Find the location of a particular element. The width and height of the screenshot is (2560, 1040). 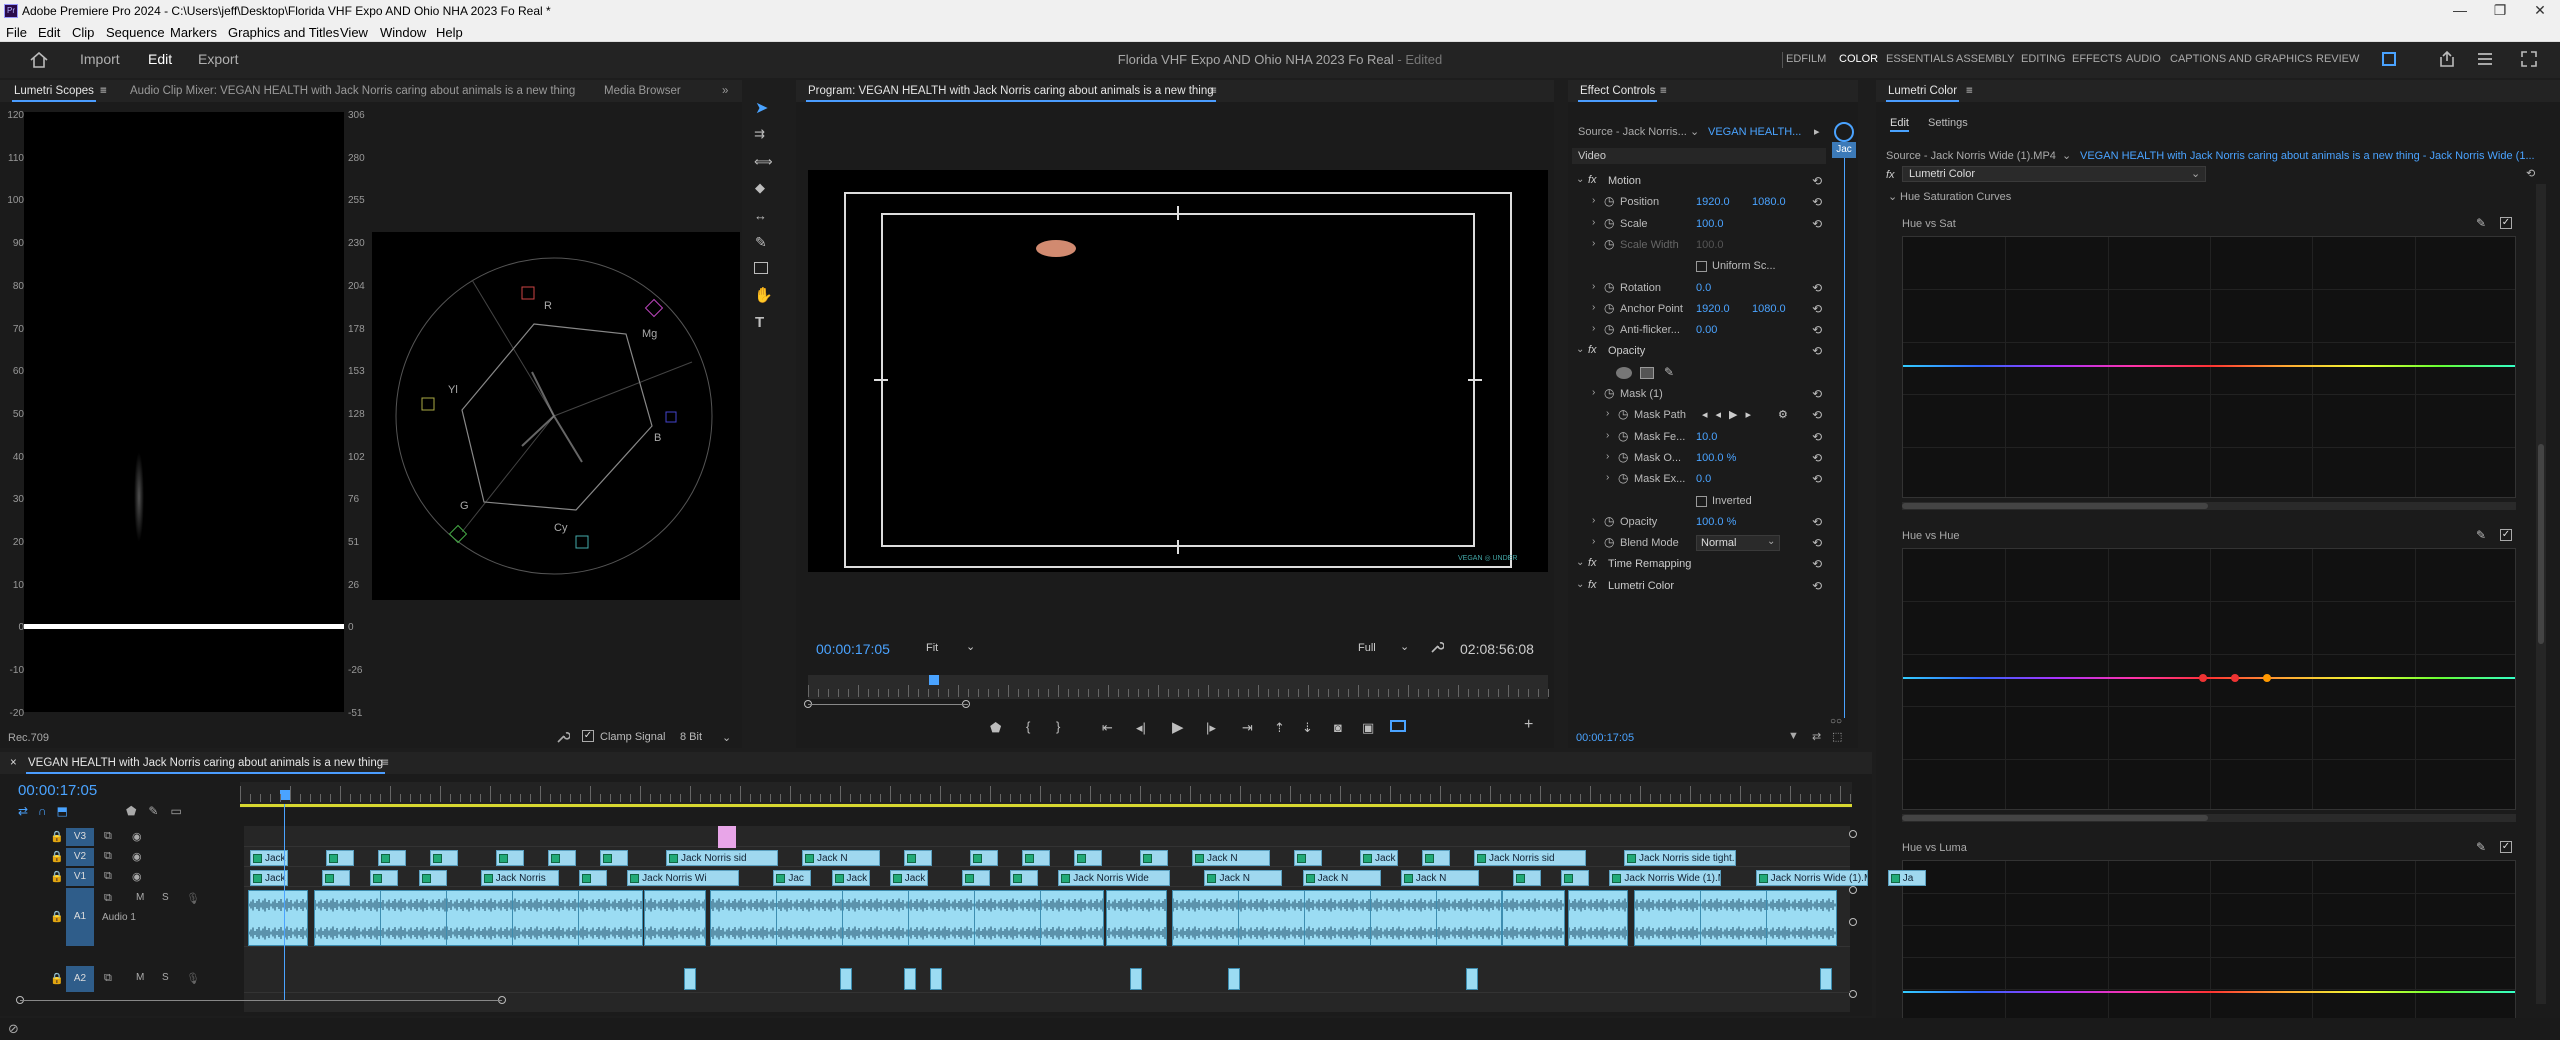

video-clip: Jack Norris side tight.MP is located at coordinates (1680, 858).